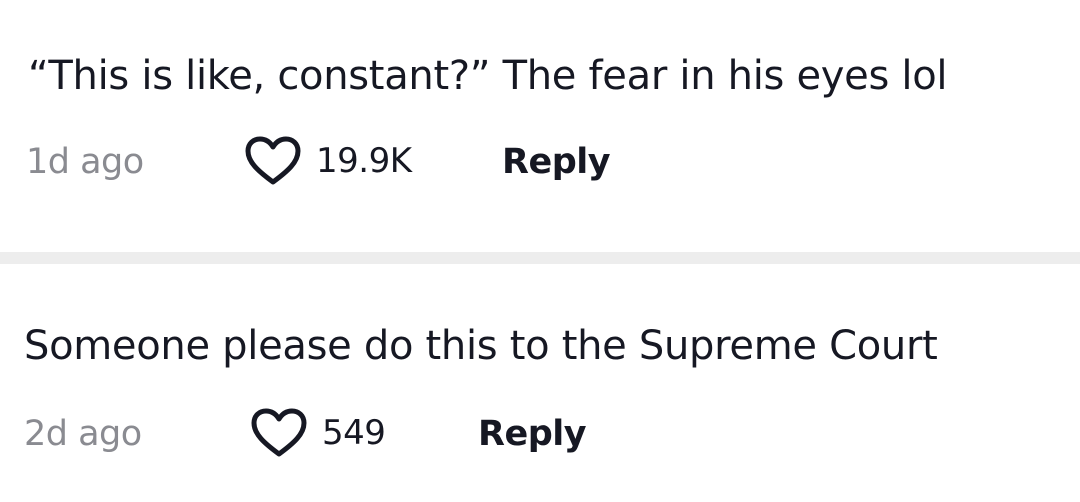 Image resolution: width=1080 pixels, height=502 pixels. I want to click on comment-timestamp: 1d ago, so click(85, 162).